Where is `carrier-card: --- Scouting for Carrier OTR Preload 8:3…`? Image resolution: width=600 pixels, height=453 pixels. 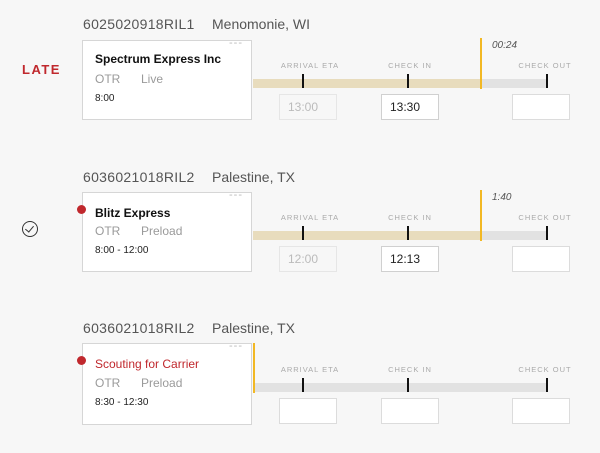 carrier-card: --- Scouting for Carrier OTR Preload 8:3… is located at coordinates (164, 382).